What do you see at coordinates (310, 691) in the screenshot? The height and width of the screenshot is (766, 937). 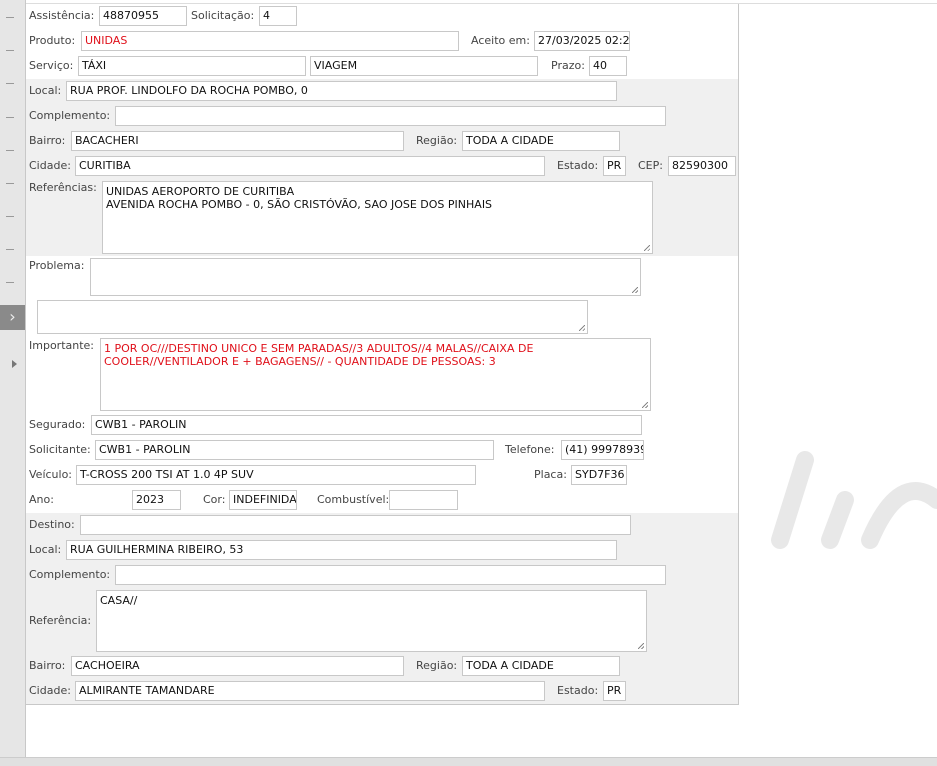 I see `destino-cidade-field: ALMIRANTE TAMANDARE` at bounding box center [310, 691].